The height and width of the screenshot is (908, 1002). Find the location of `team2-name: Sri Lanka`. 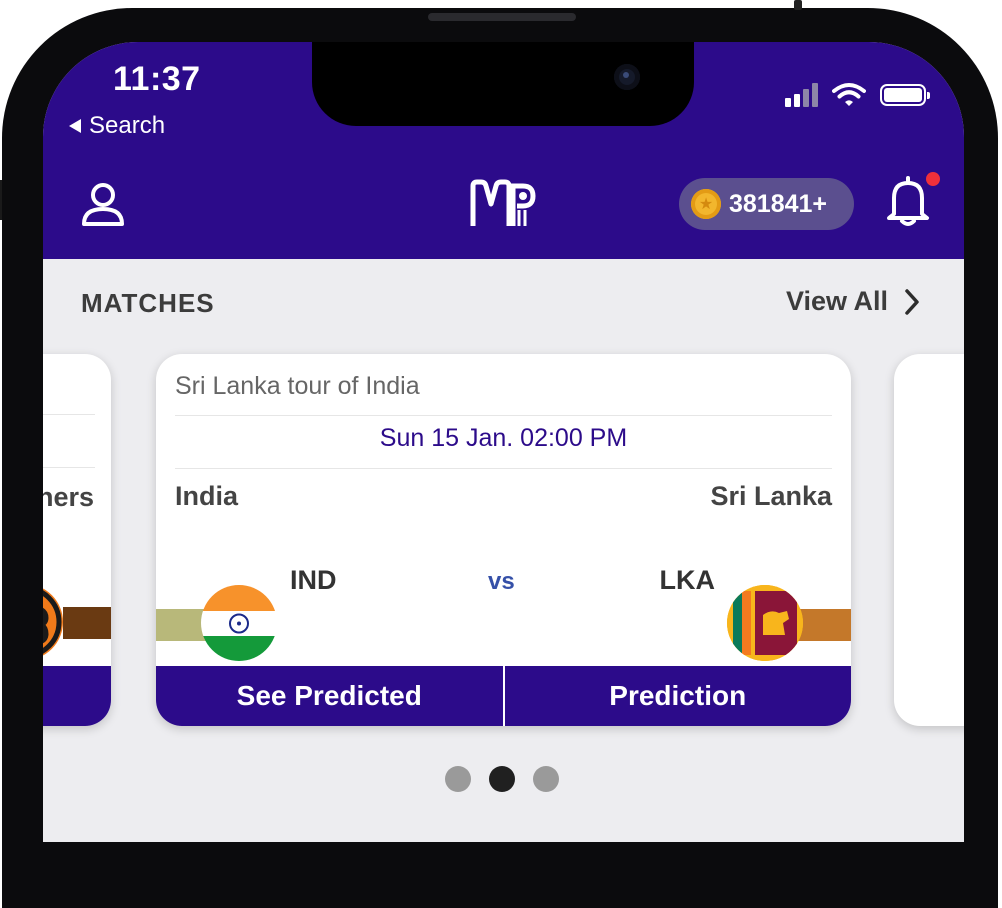

team2-name: Sri Lanka is located at coordinates (771, 496).